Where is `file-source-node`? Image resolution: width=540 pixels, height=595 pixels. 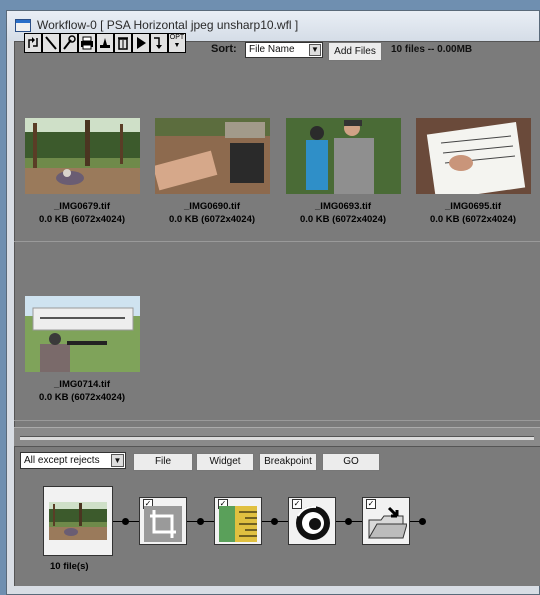
file-source-node is located at coordinates (78, 521).